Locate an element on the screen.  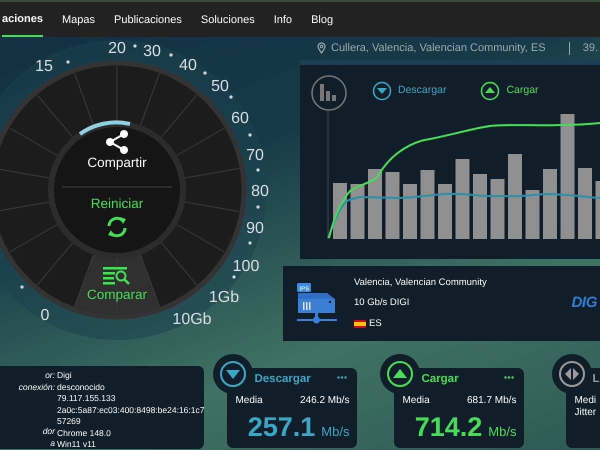
info-value: Win11 v11 is located at coordinates (77, 444).